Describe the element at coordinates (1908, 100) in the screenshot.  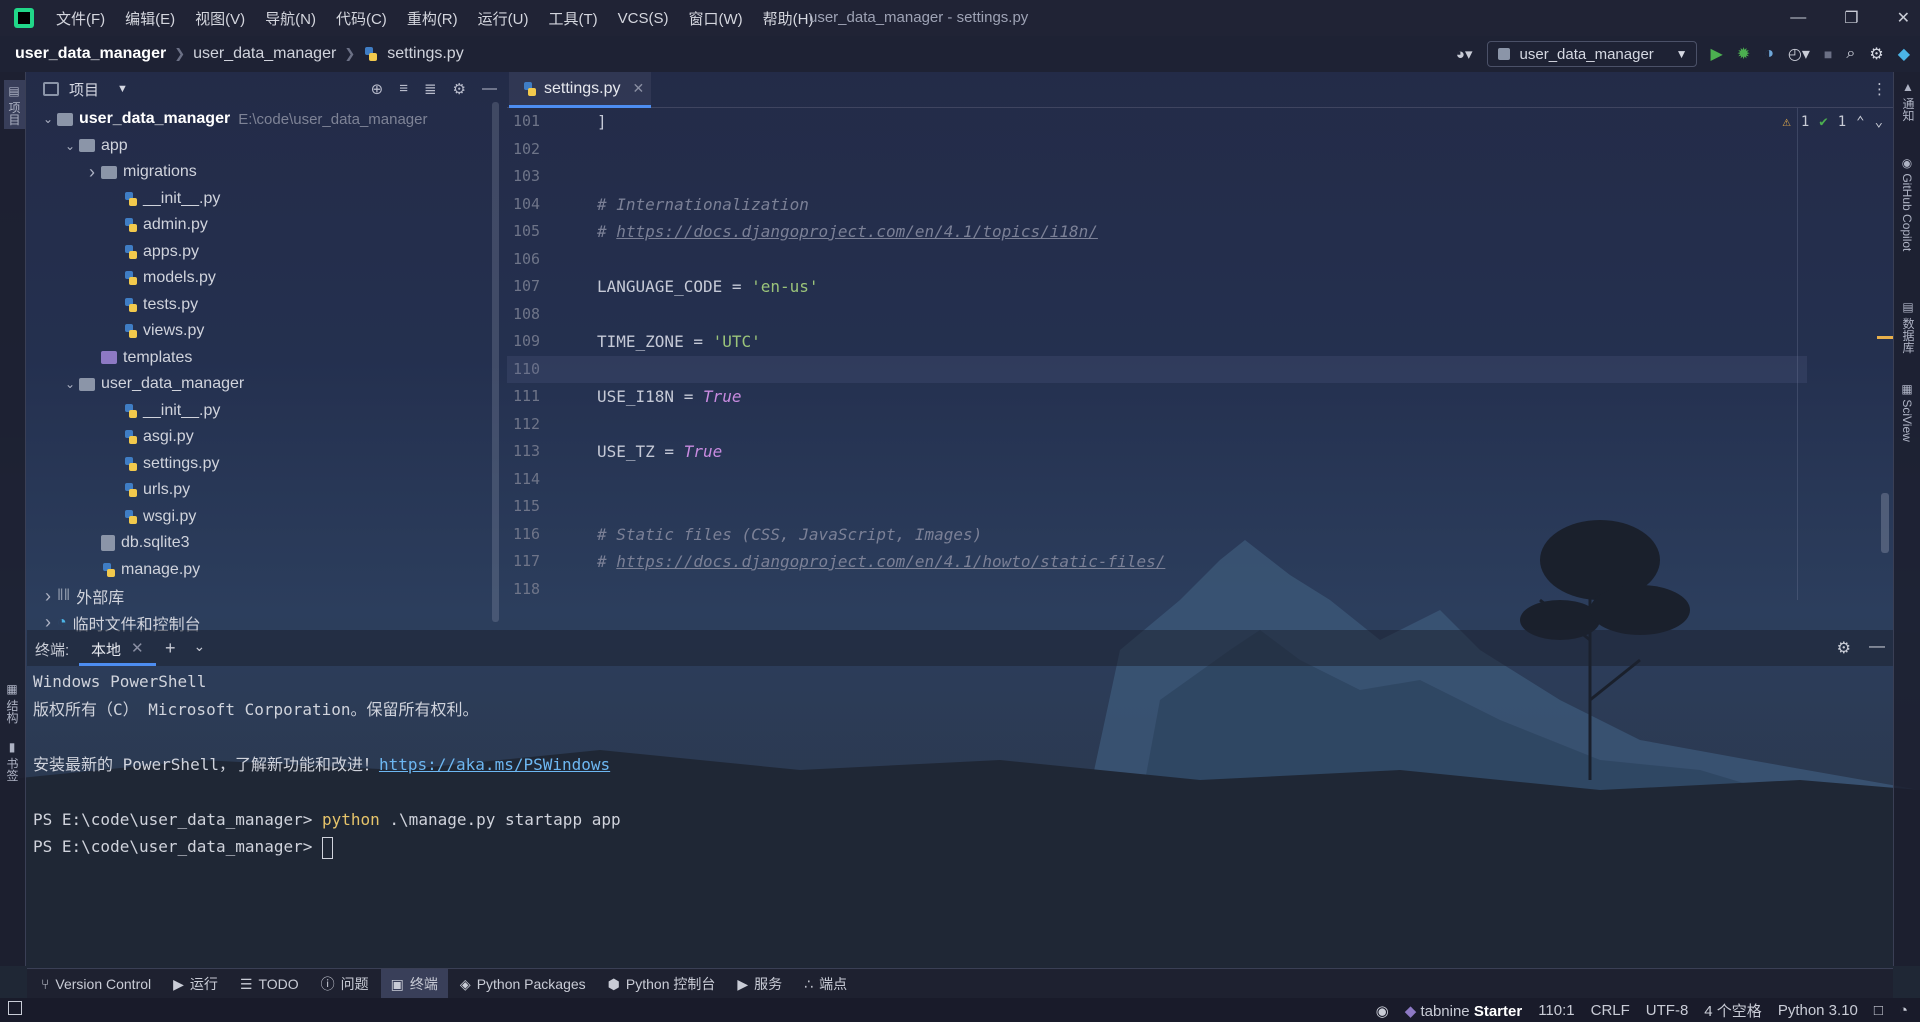
I see `notifications-tool-tab: ▲ 通知` at that location.